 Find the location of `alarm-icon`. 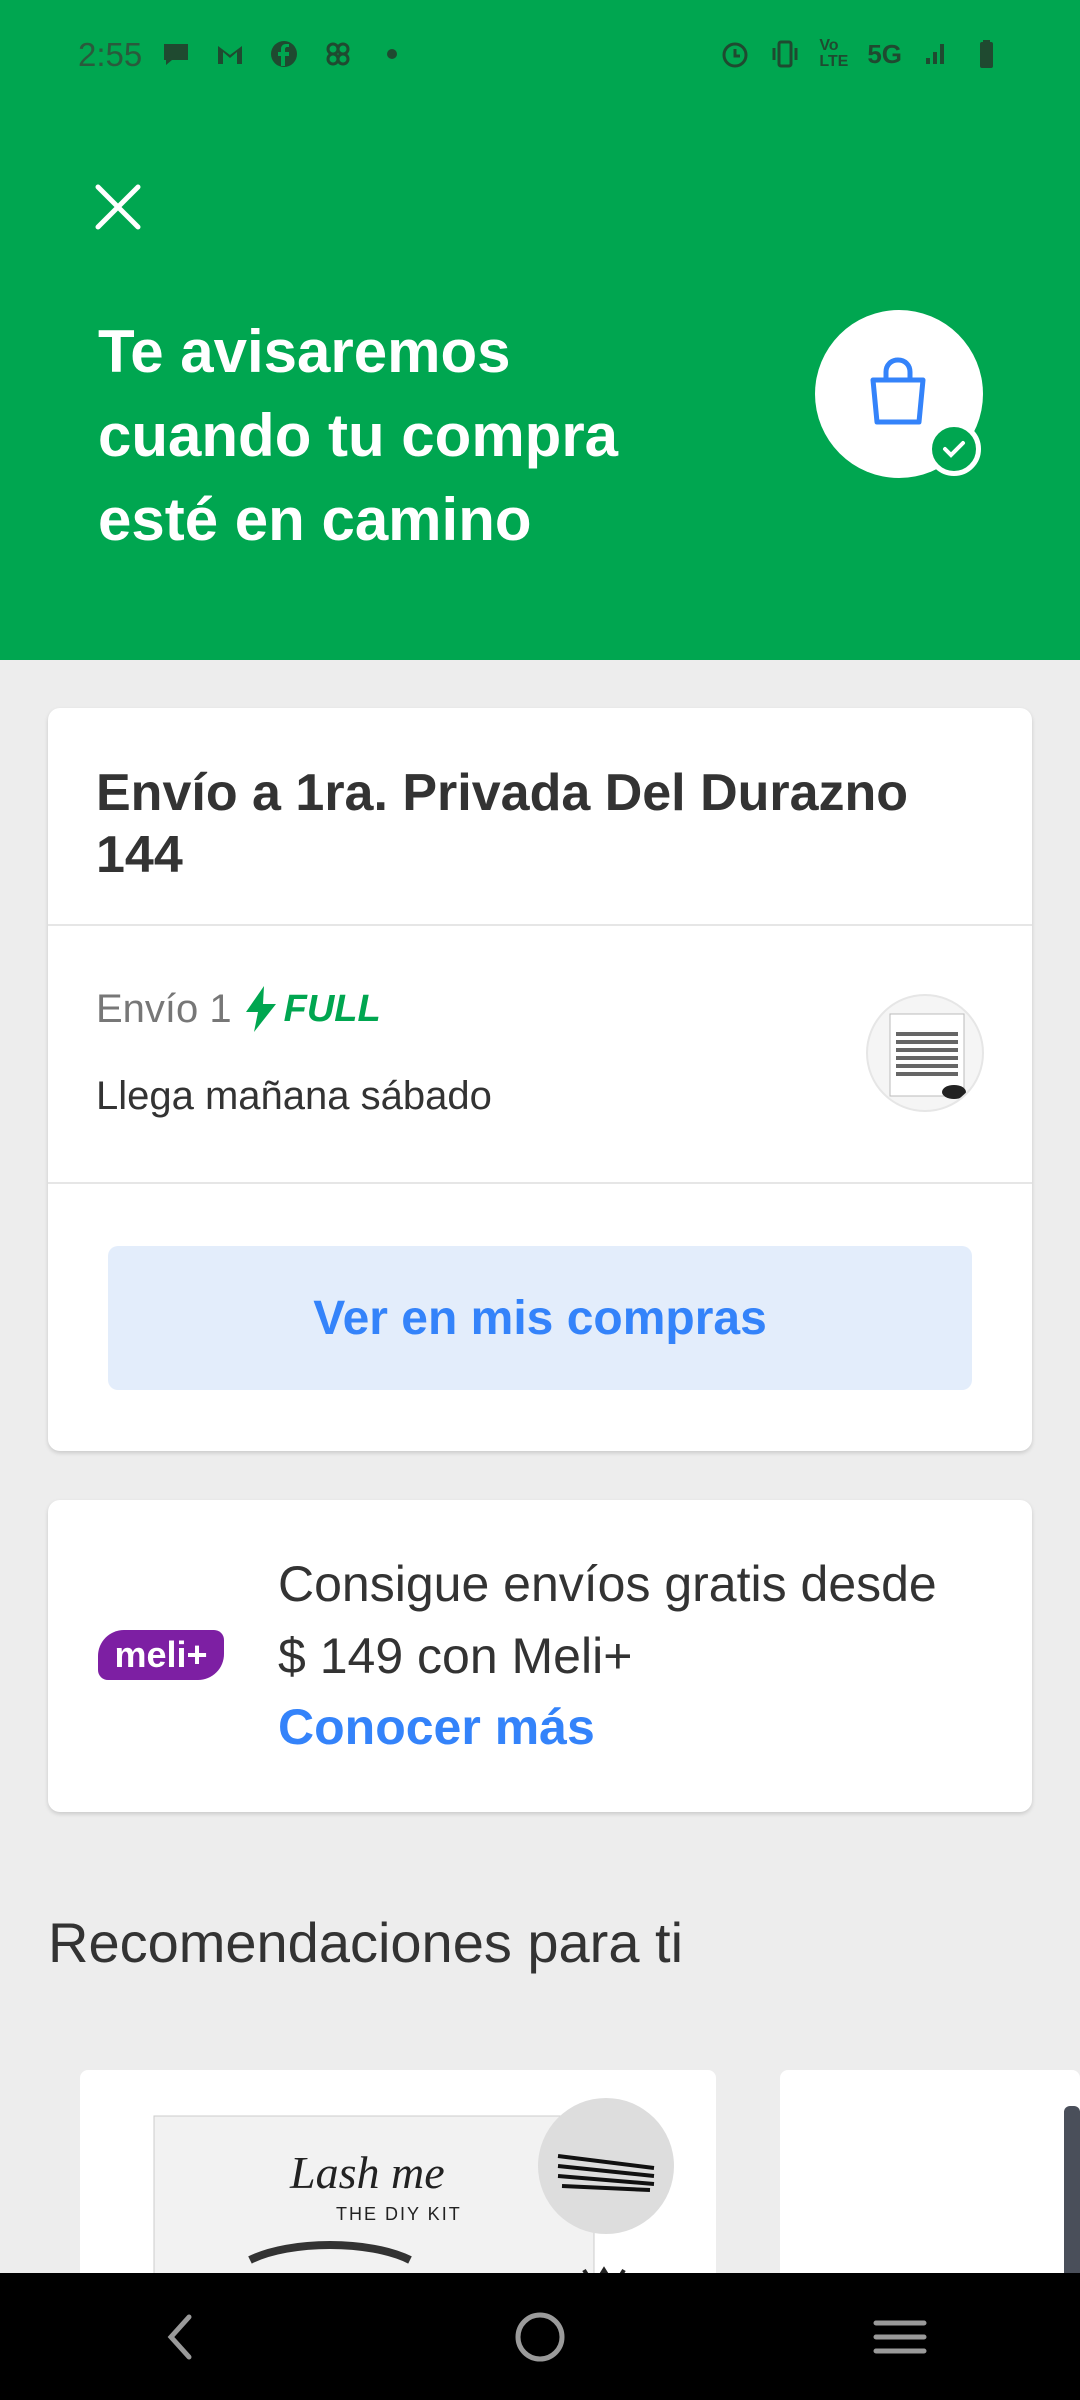

alarm-icon is located at coordinates (735, 55).